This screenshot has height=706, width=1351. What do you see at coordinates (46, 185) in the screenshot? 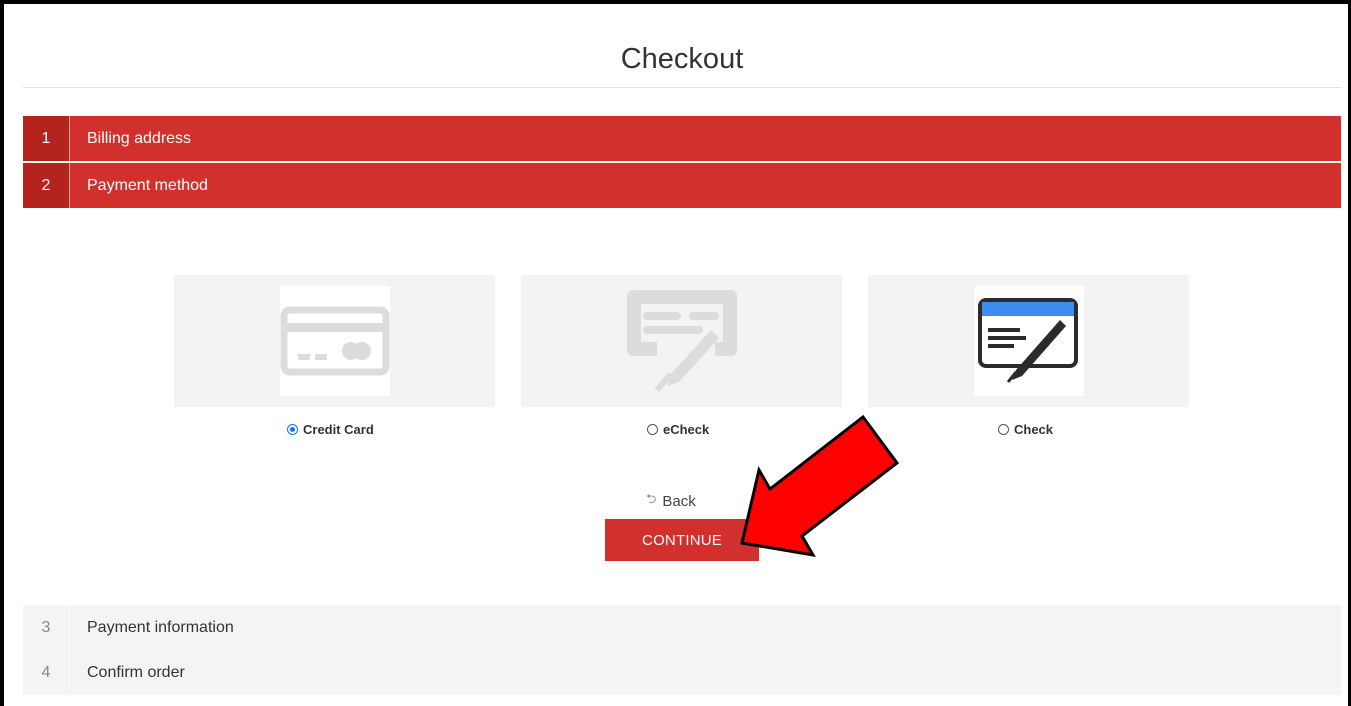
I see `step-number: 2` at bounding box center [46, 185].